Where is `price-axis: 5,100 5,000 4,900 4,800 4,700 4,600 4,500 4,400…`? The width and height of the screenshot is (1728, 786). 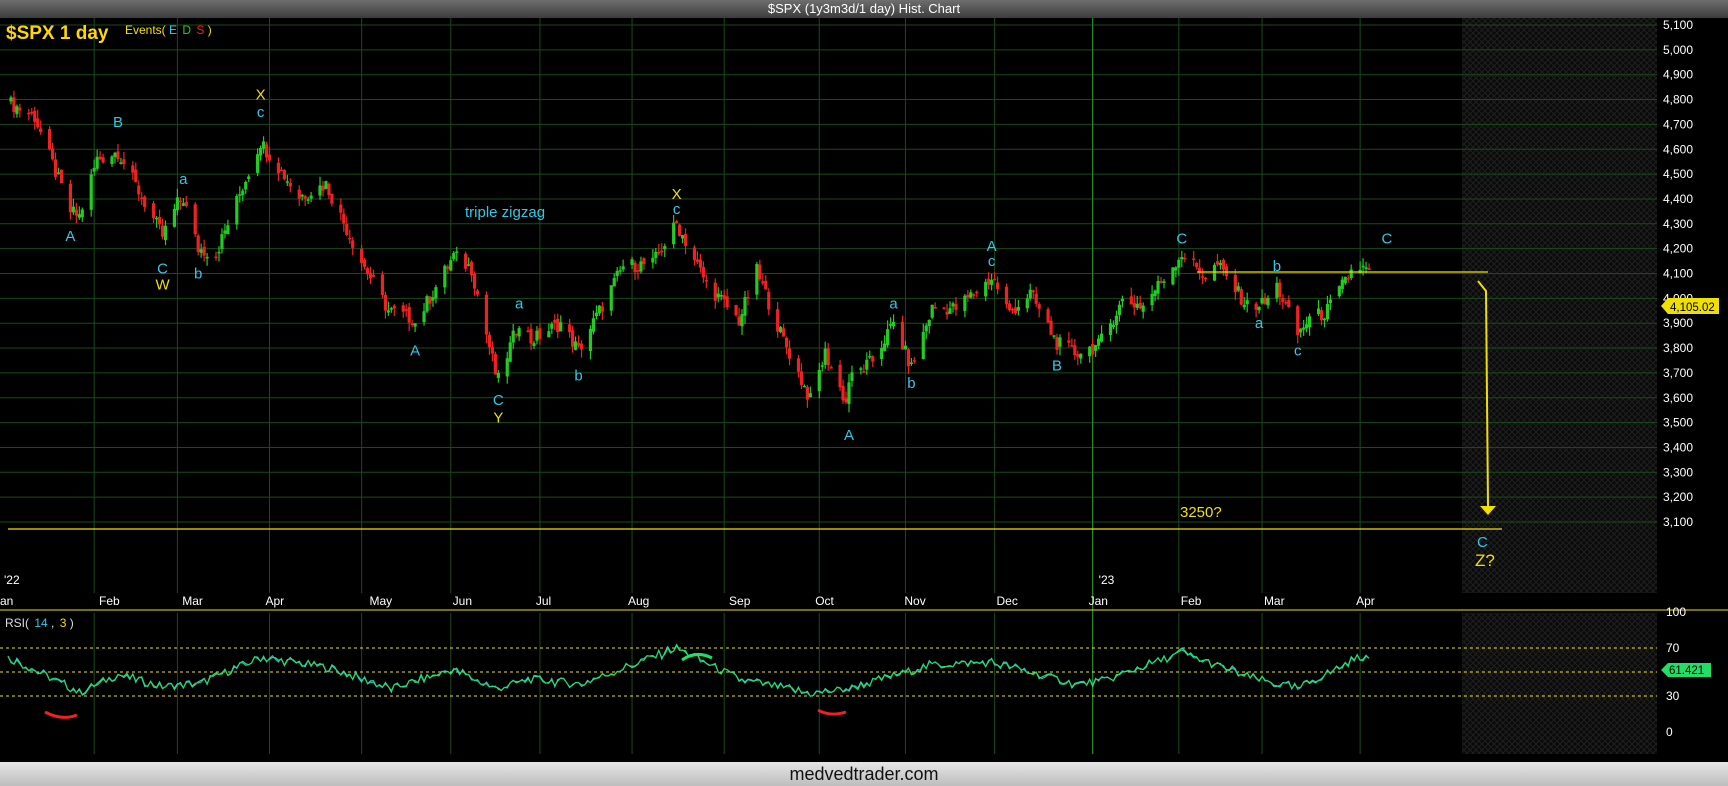
price-axis: 5,100 5,000 4,900 4,800 4,700 4,600 4,500 4,400… is located at coordinates (1678, 273).